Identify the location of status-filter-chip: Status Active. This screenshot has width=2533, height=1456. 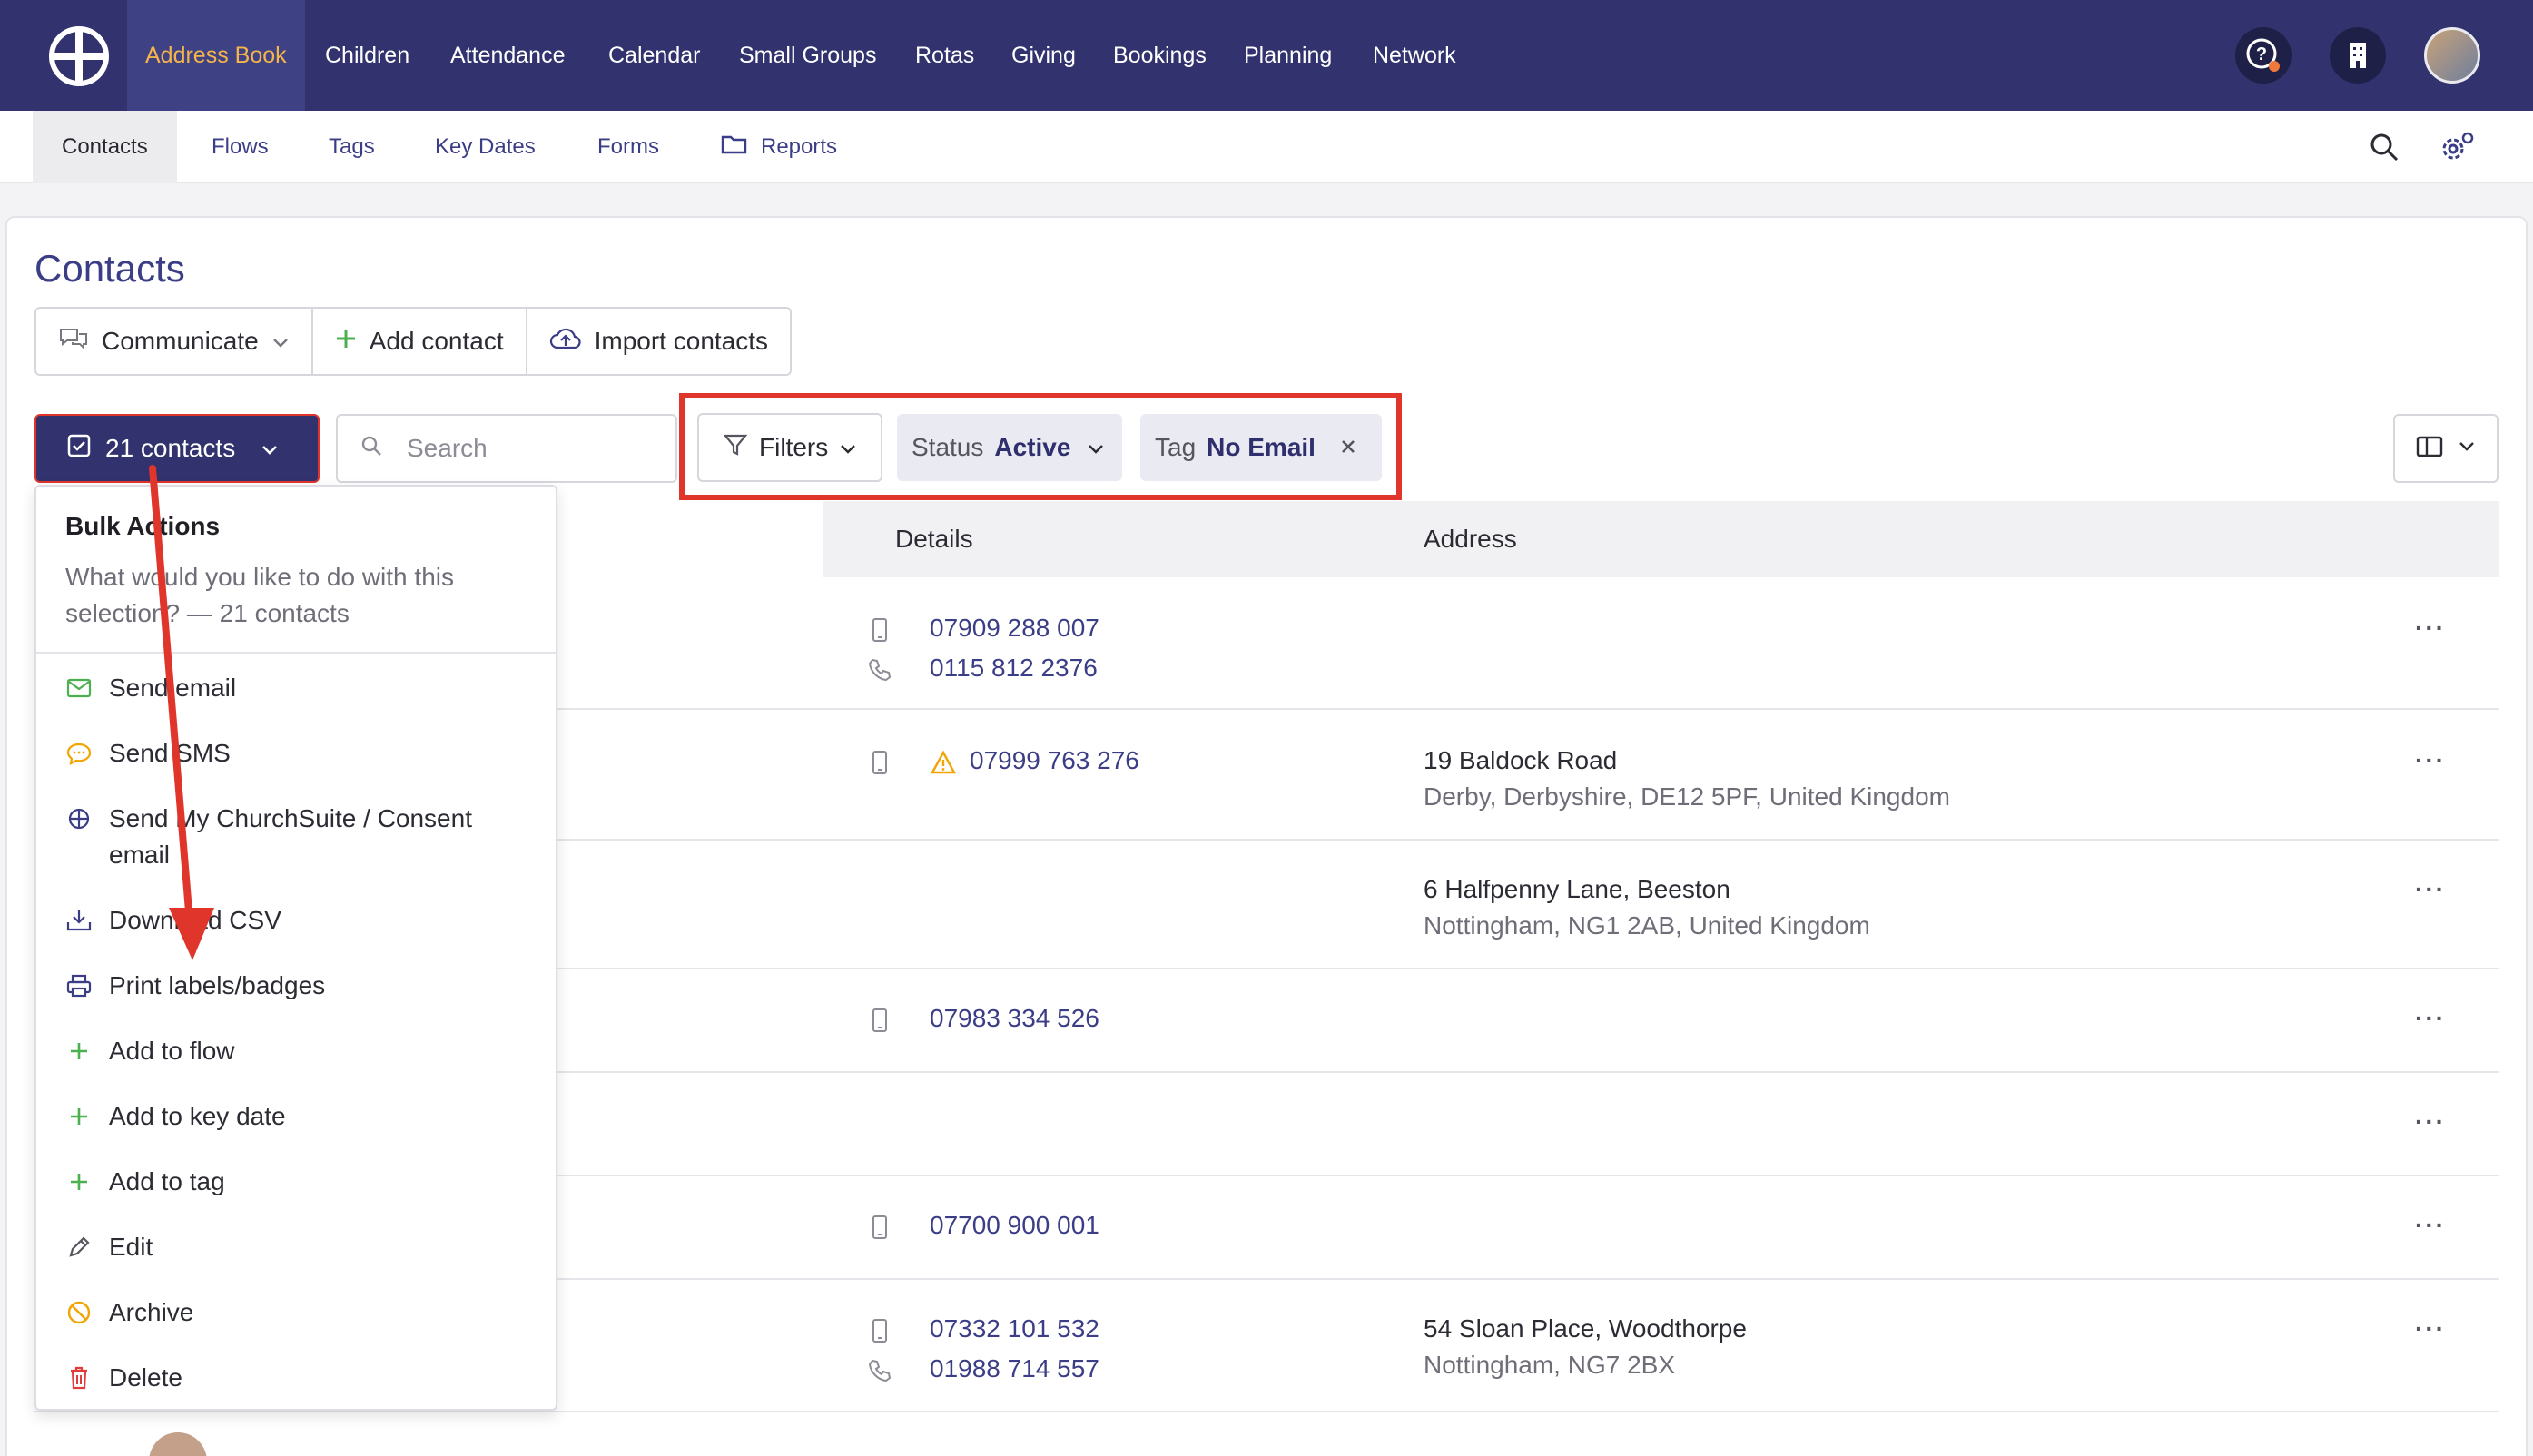
(1010, 447).